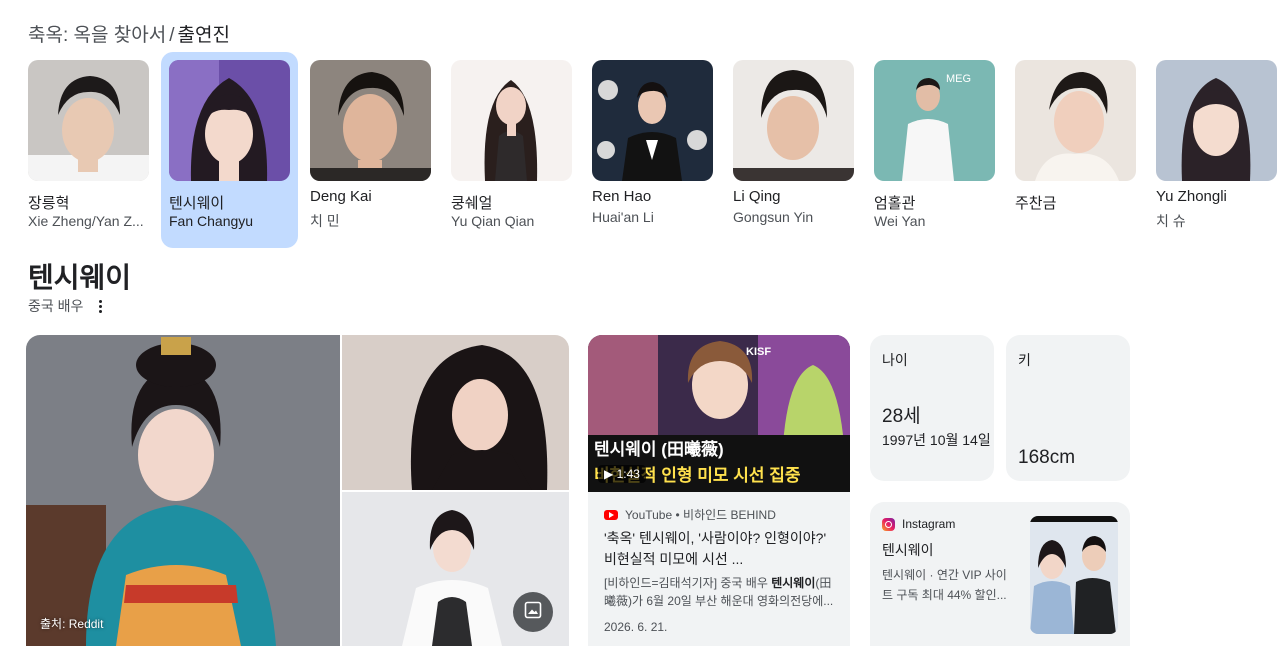 The height and width of the screenshot is (646, 1280). I want to click on height-label: 키, so click(1024, 360).